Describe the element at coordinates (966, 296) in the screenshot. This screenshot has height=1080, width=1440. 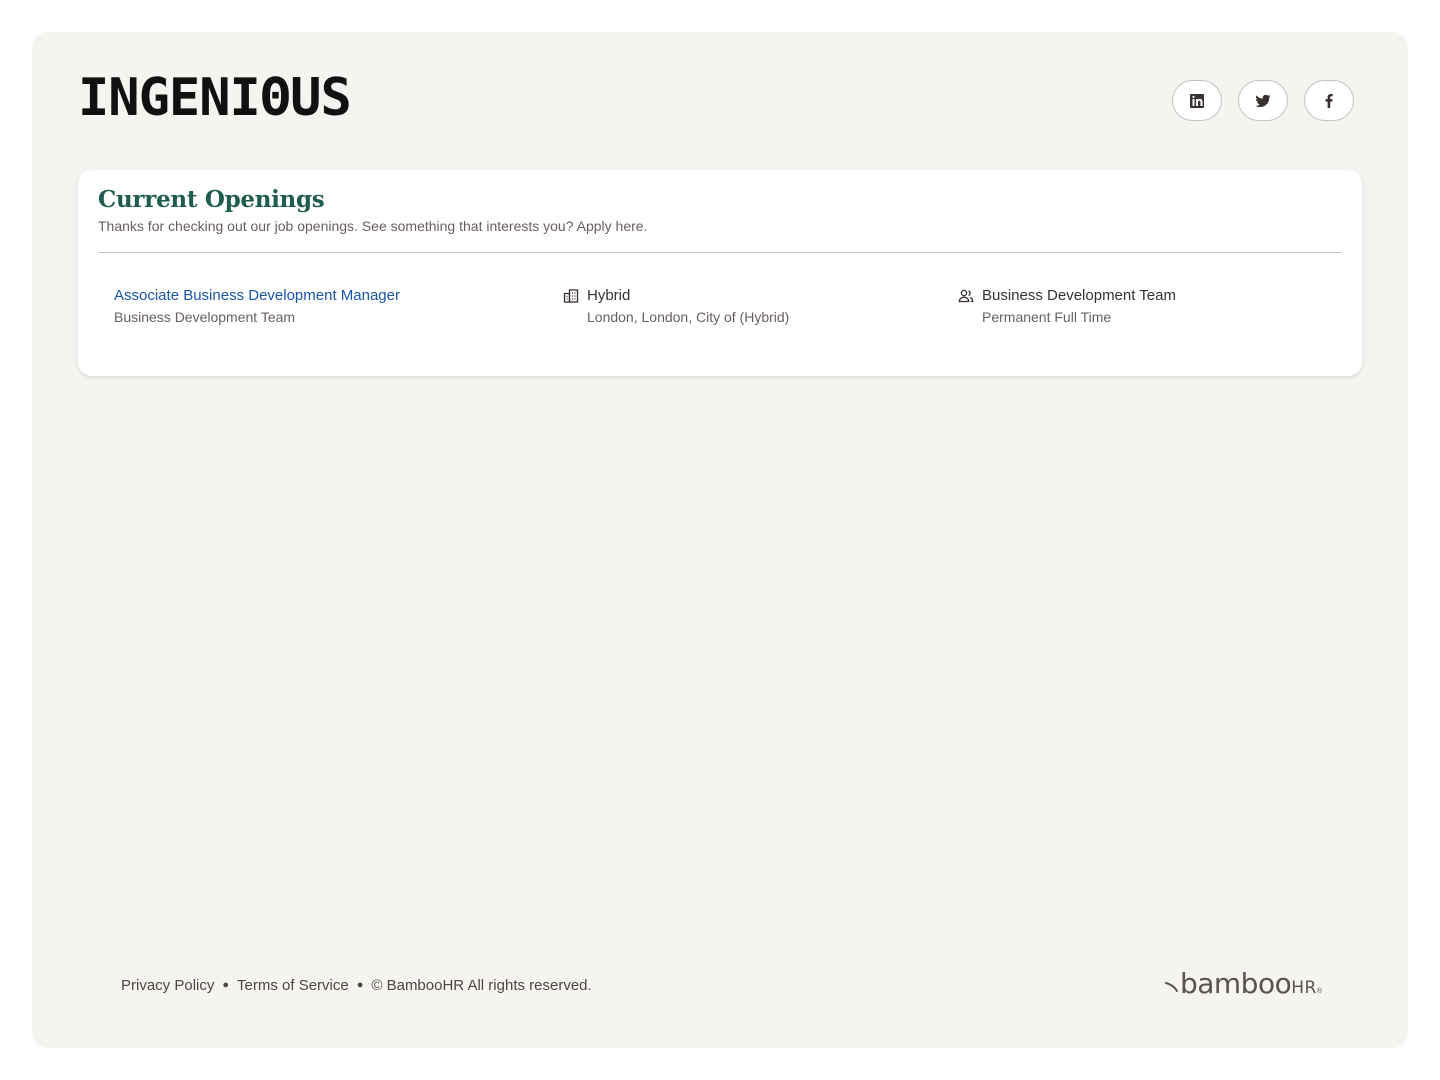
I see `people-icon` at that location.